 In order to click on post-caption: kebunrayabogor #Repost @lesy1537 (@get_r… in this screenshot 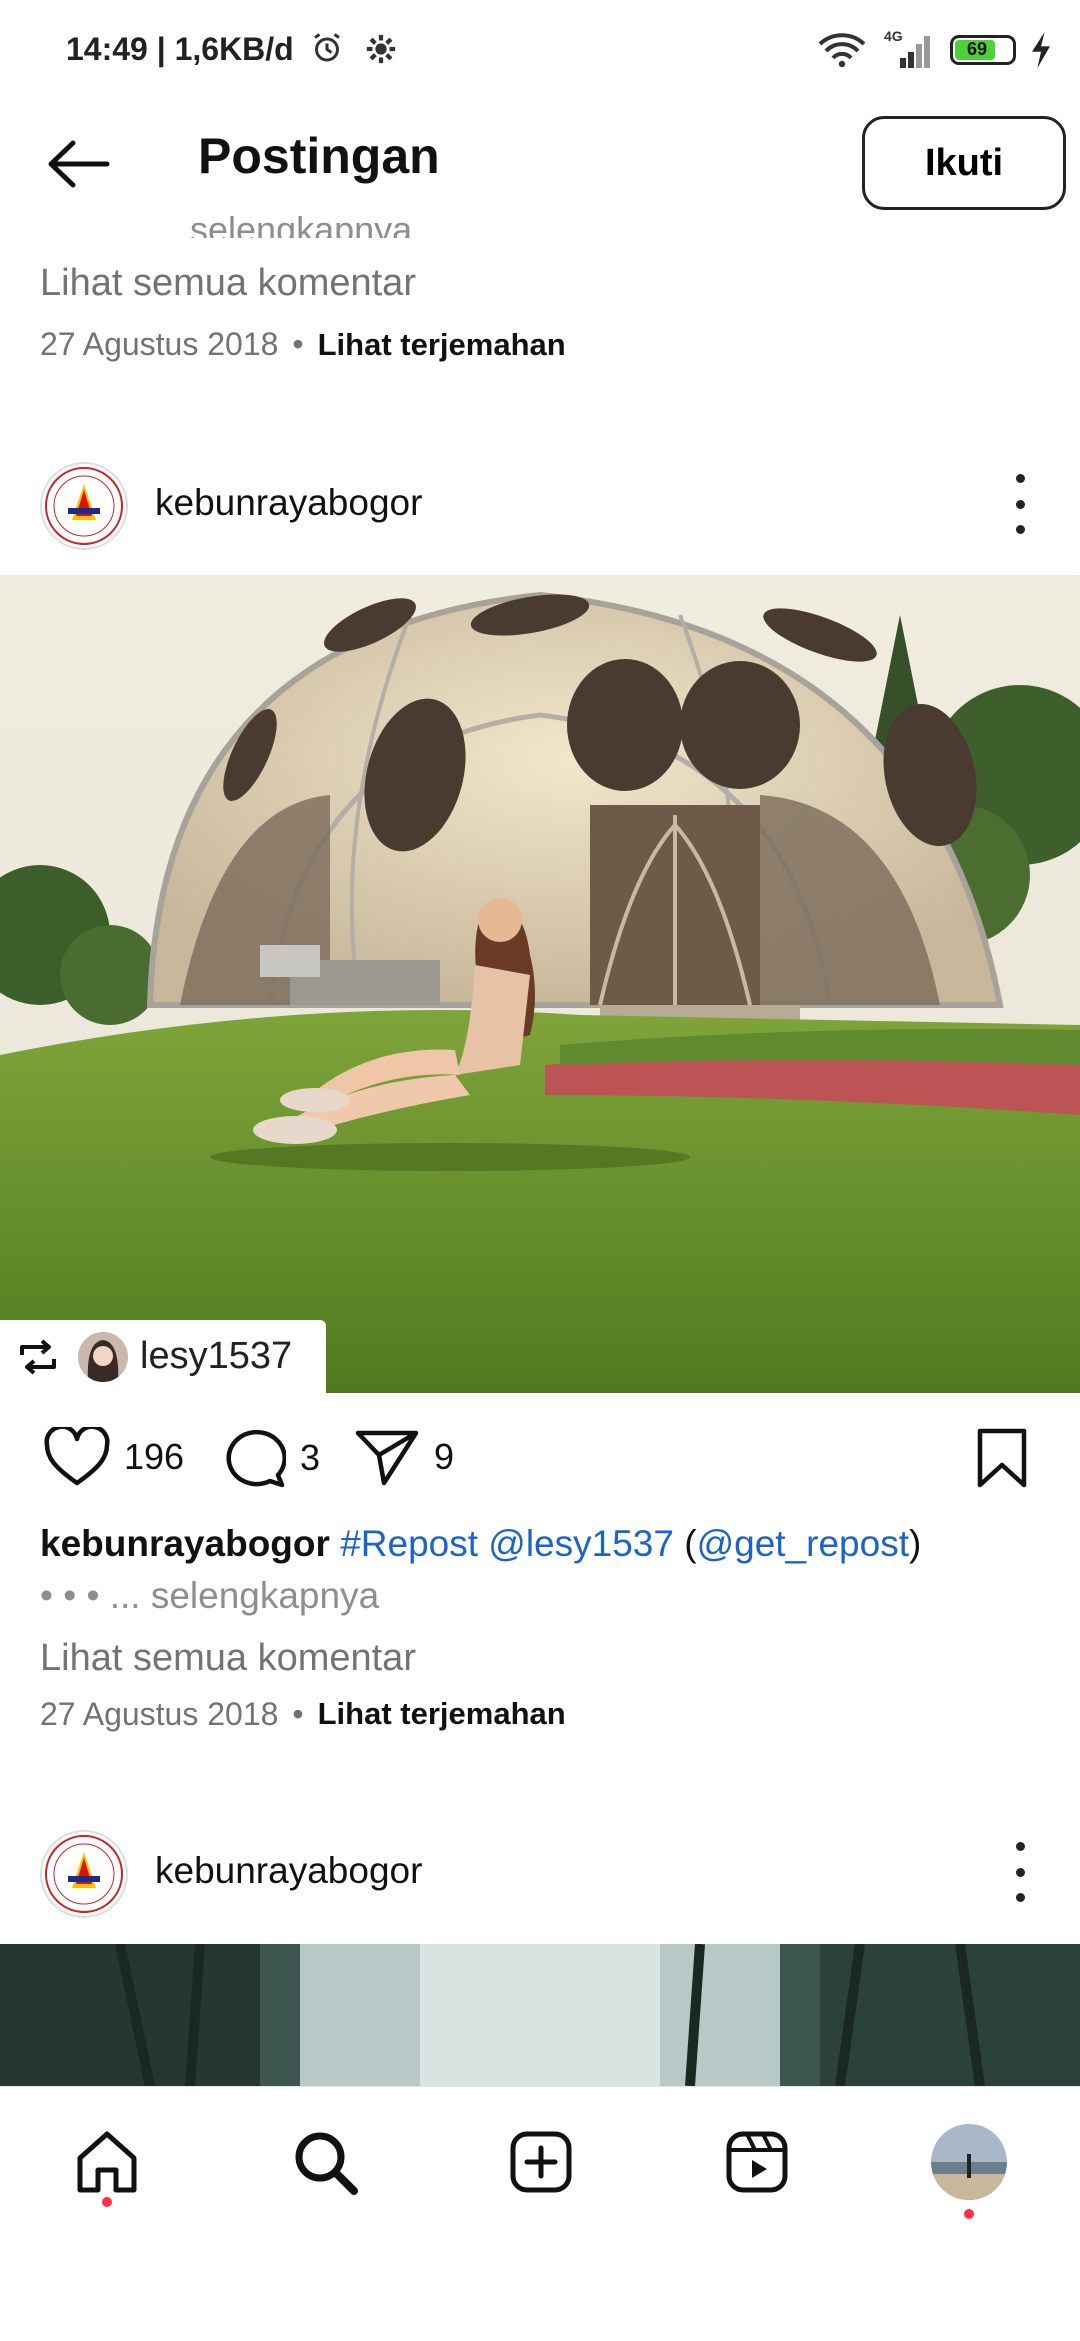, I will do `click(545, 1629)`.